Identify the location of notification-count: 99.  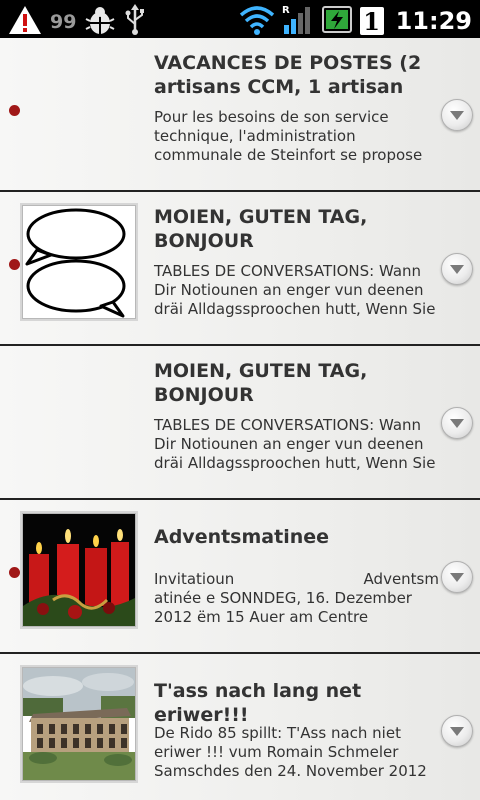
(63, 22).